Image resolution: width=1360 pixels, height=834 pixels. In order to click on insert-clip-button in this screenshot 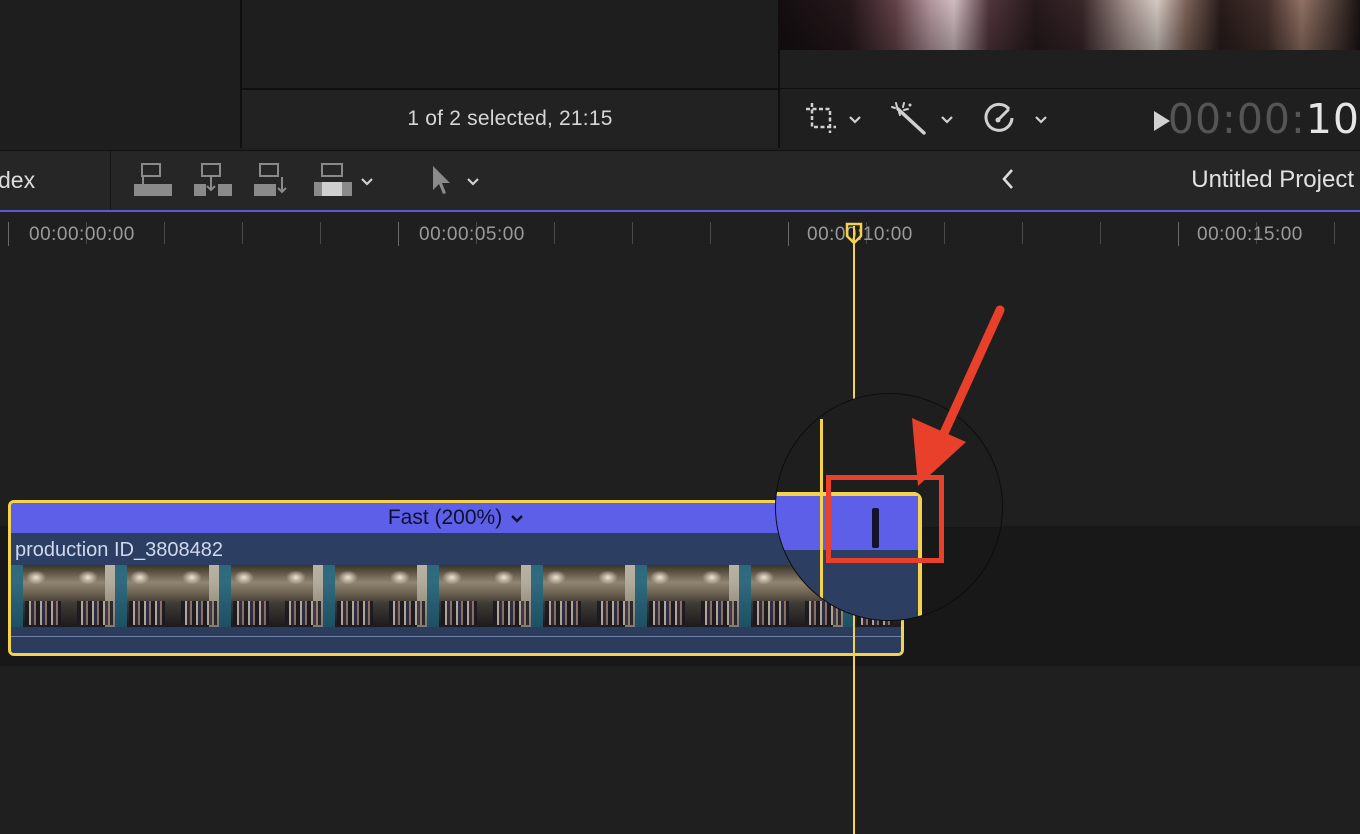, I will do `click(213, 182)`.